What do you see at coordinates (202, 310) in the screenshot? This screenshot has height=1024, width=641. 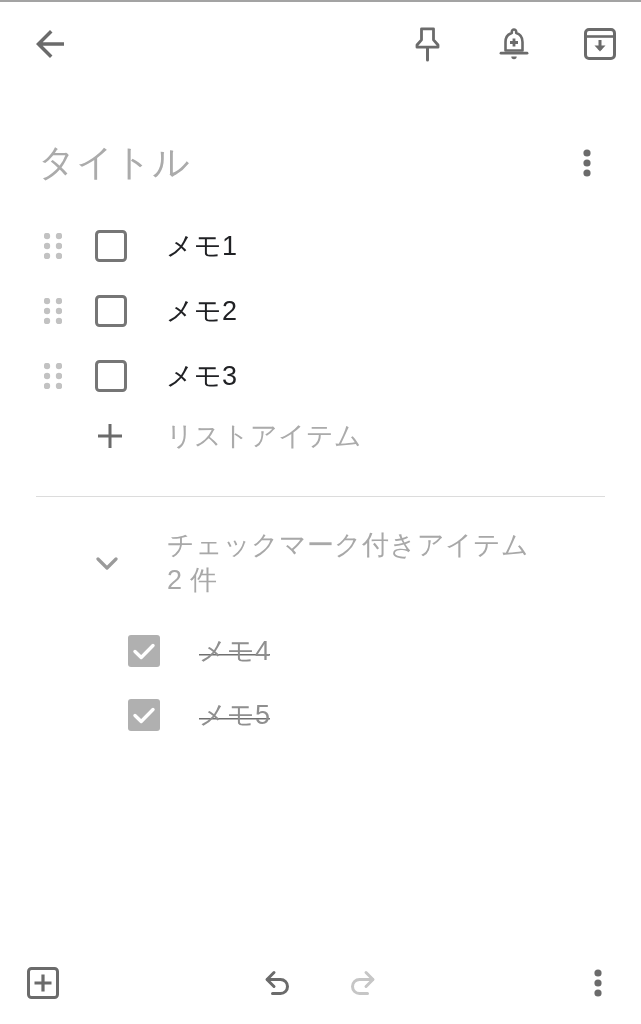 I see `list-item-text: メモ2` at bounding box center [202, 310].